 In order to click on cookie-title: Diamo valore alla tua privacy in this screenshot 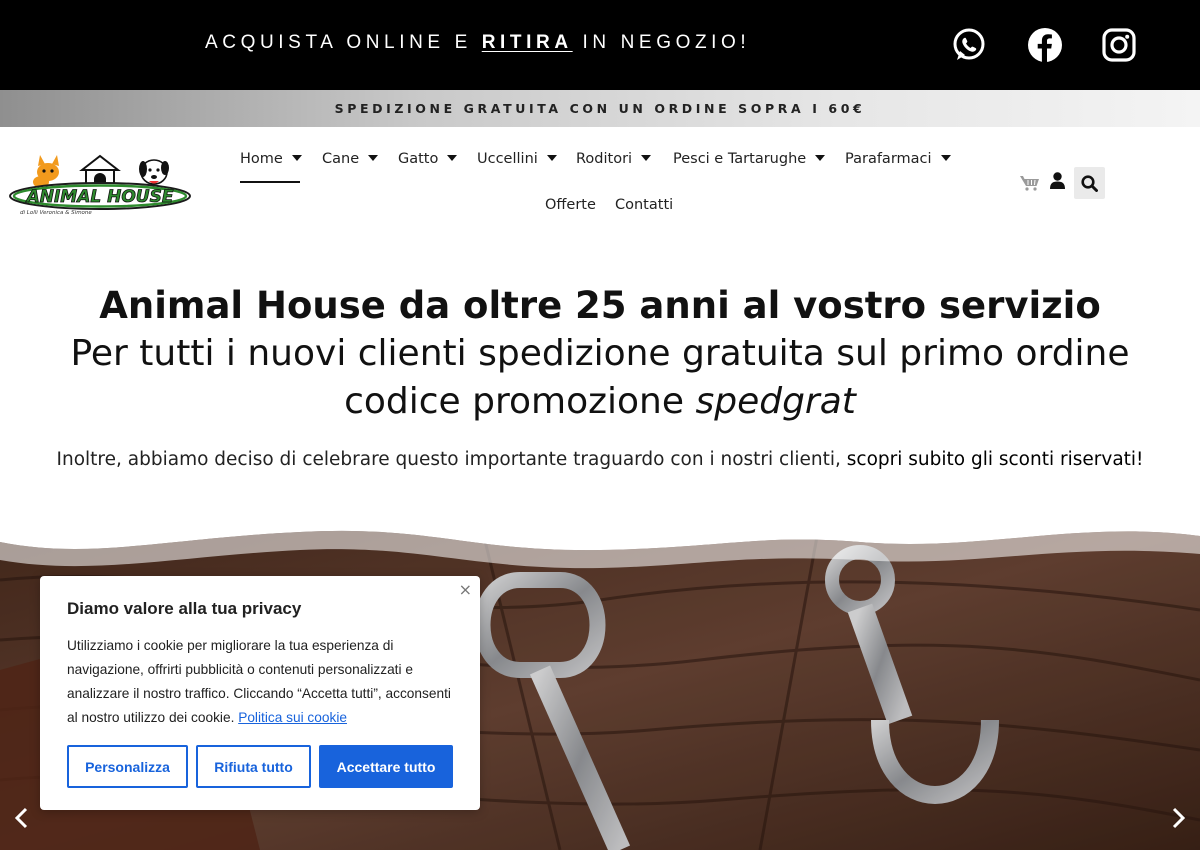, I will do `click(184, 608)`.